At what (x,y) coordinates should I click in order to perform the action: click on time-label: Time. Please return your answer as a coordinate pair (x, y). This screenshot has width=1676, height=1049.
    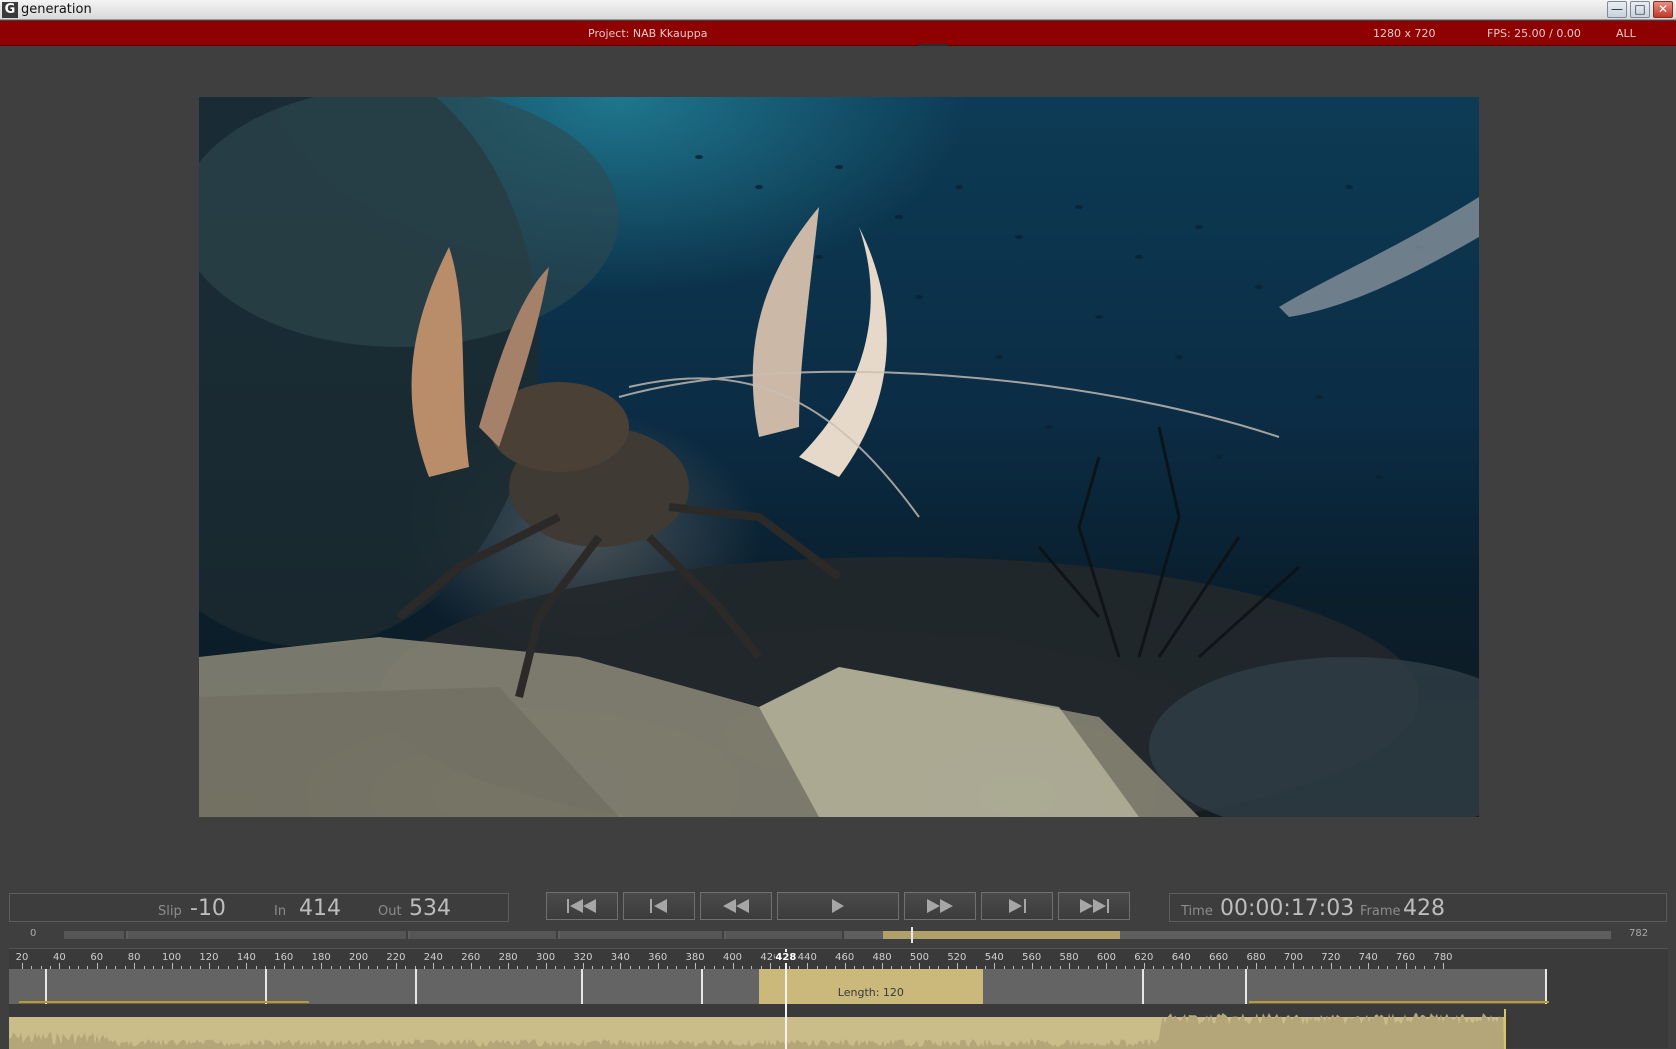
    Looking at the image, I should click on (1197, 911).